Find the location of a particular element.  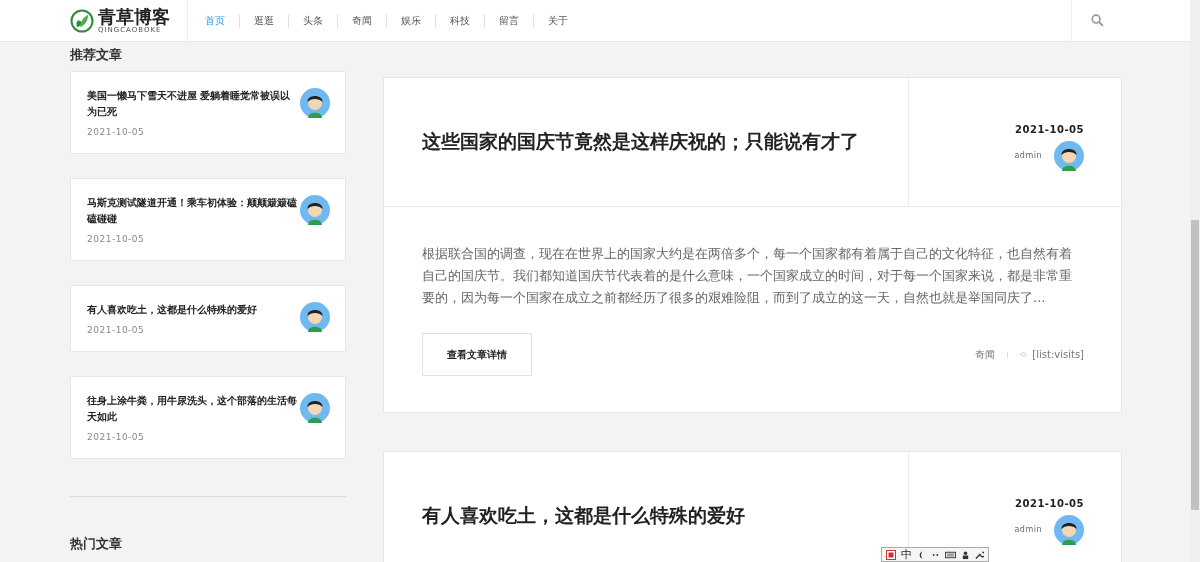

read-more-button: 查看文章详情 is located at coordinates (477, 354).